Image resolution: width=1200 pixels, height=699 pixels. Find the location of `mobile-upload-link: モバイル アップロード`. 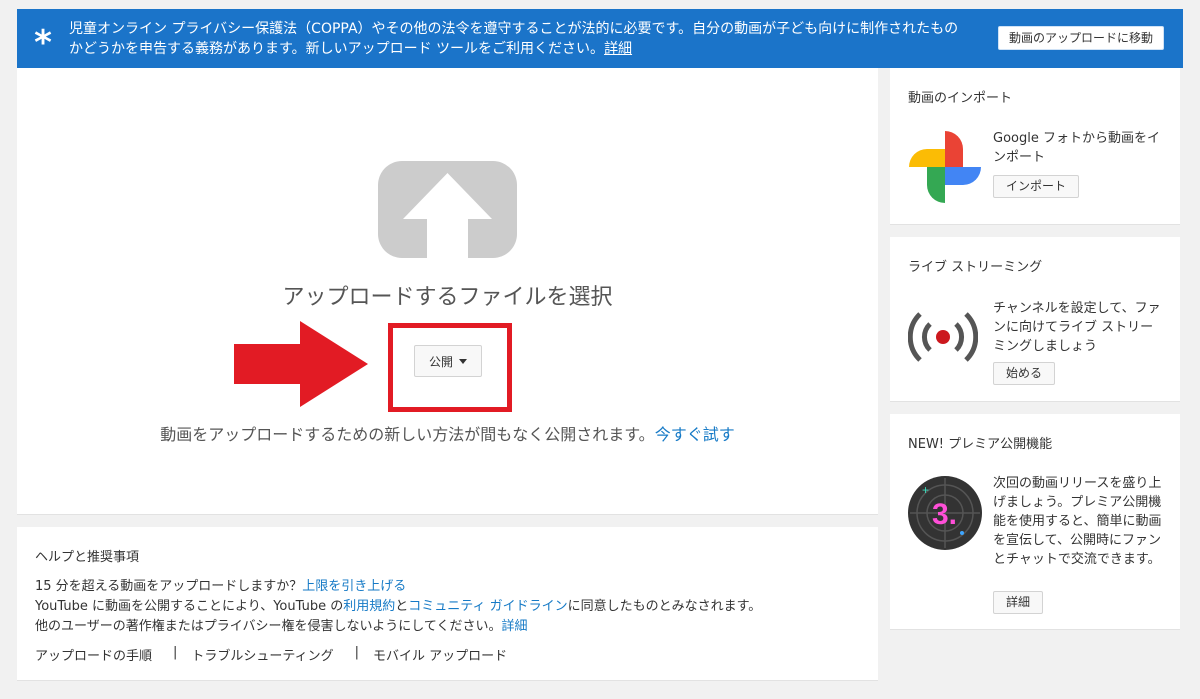

mobile-upload-link: モバイル アップロード is located at coordinates (440, 654).